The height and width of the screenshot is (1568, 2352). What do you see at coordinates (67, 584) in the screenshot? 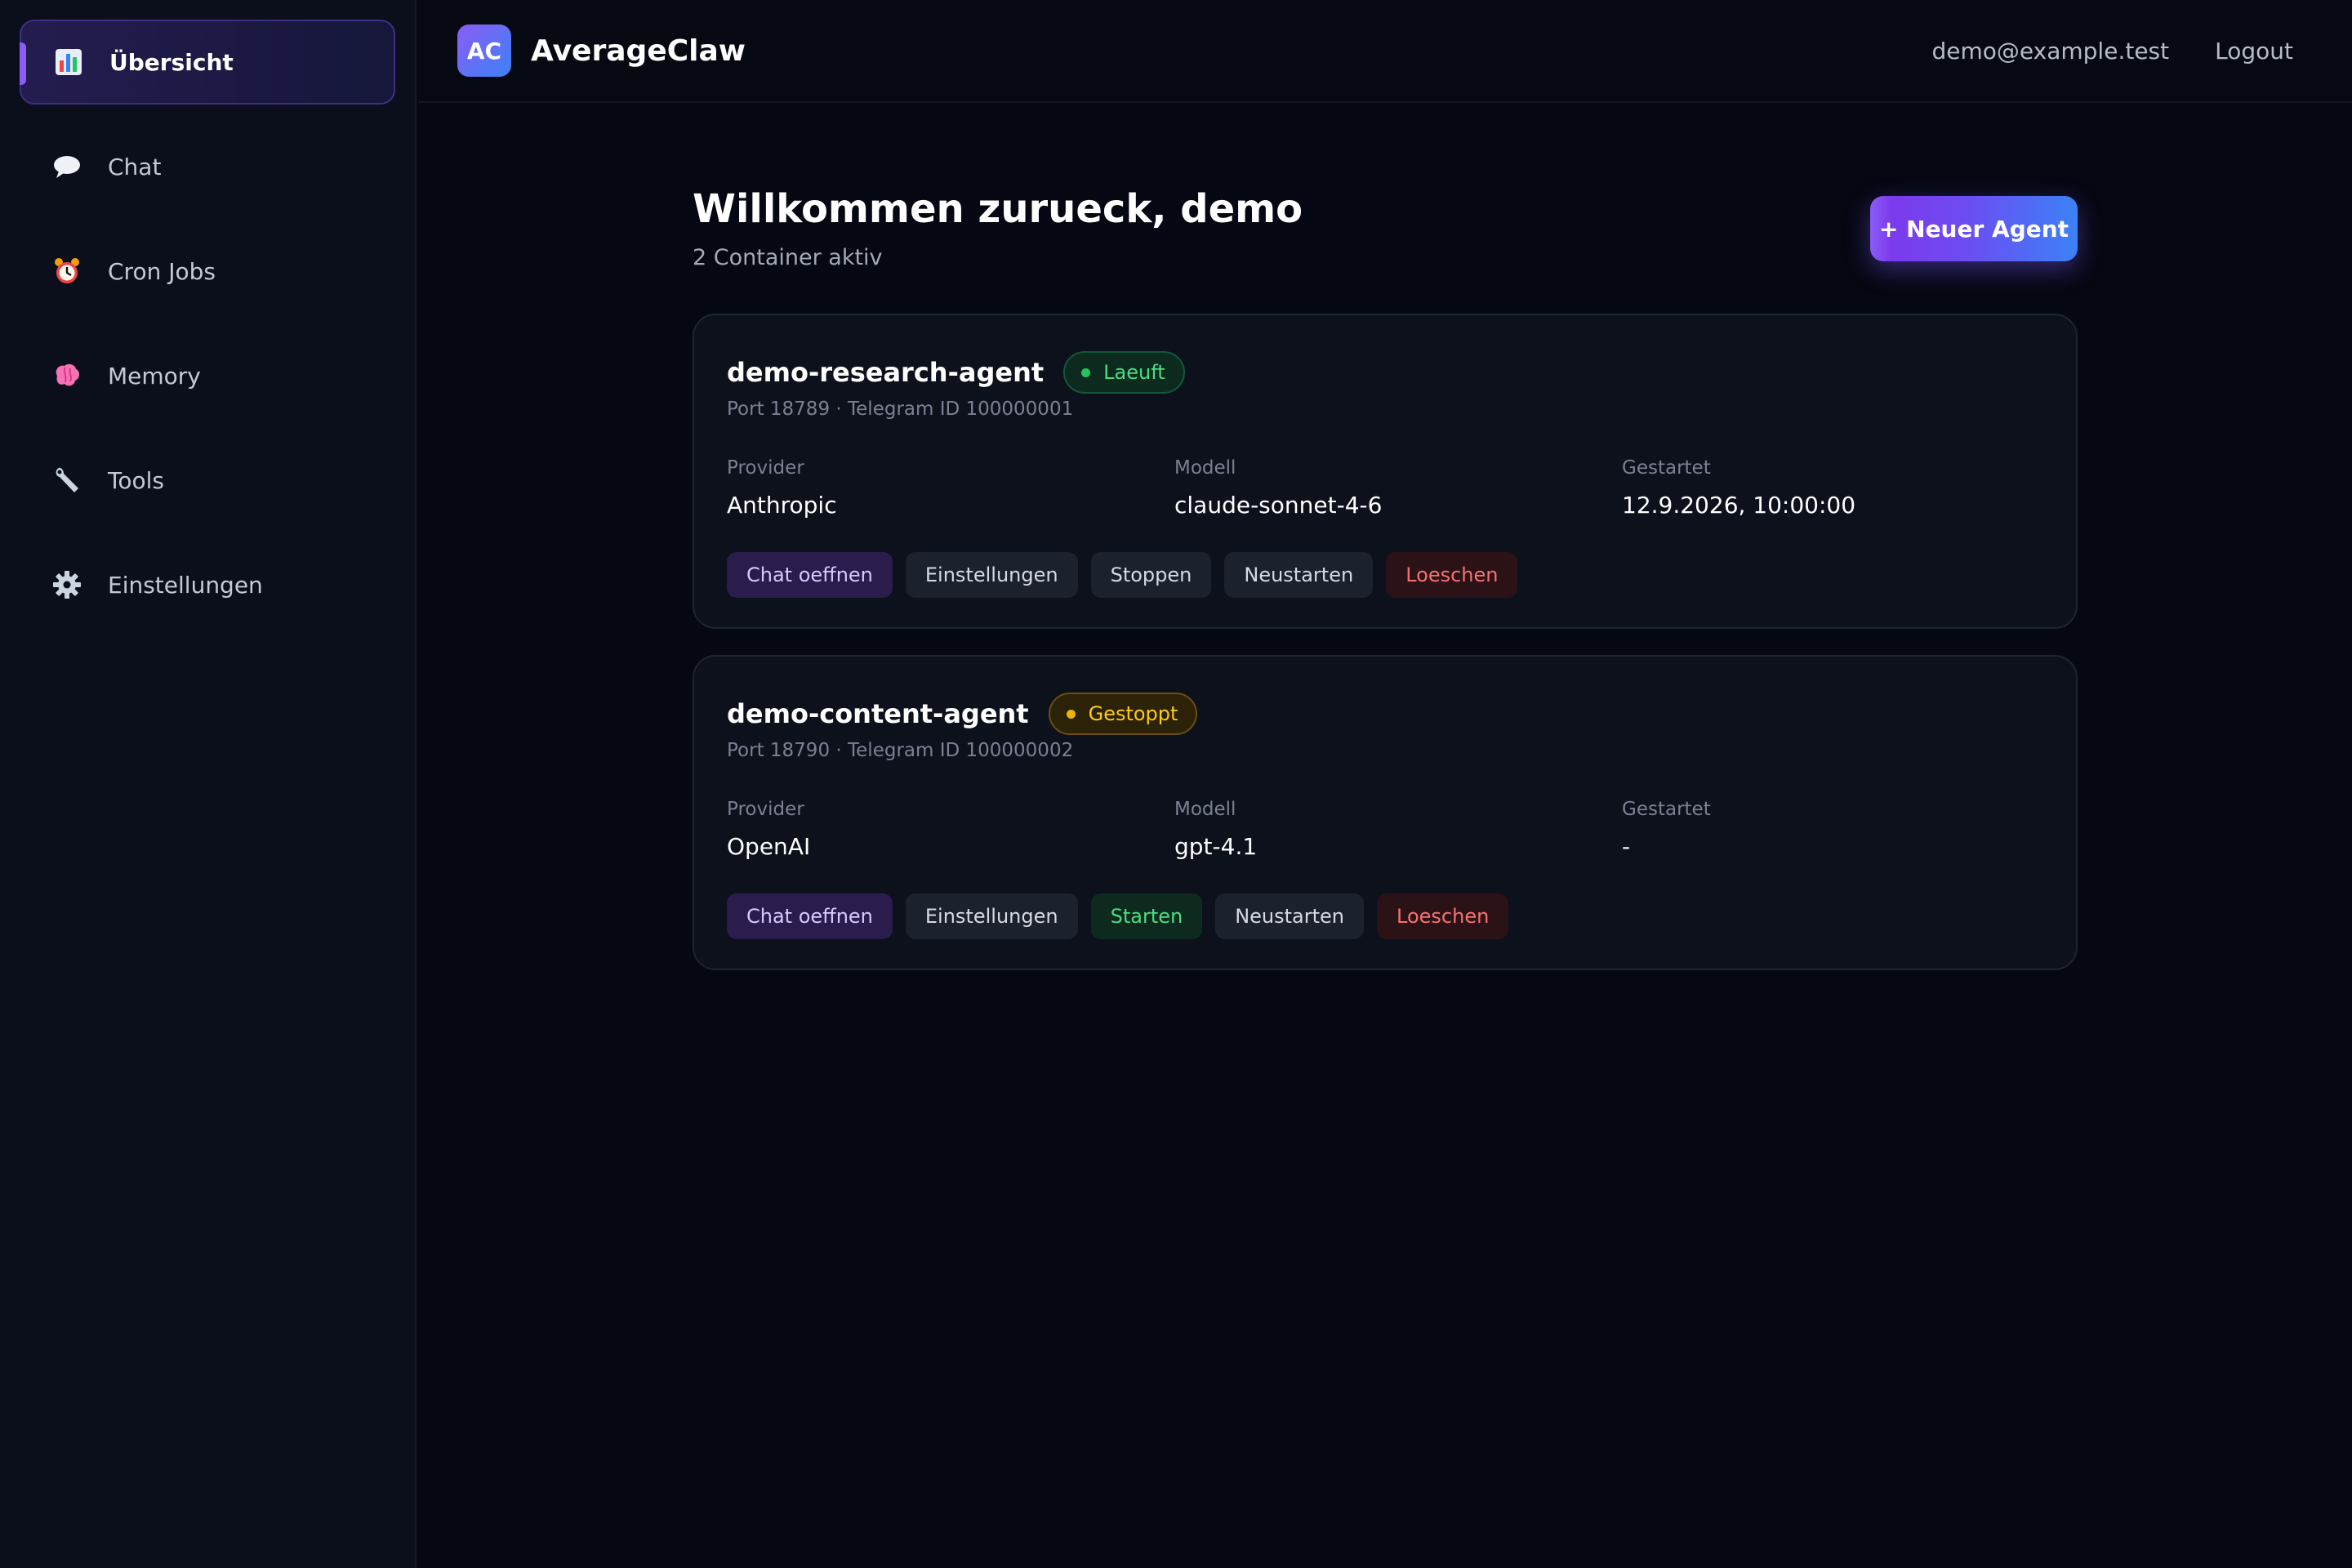
I see `gear-icon` at bounding box center [67, 584].